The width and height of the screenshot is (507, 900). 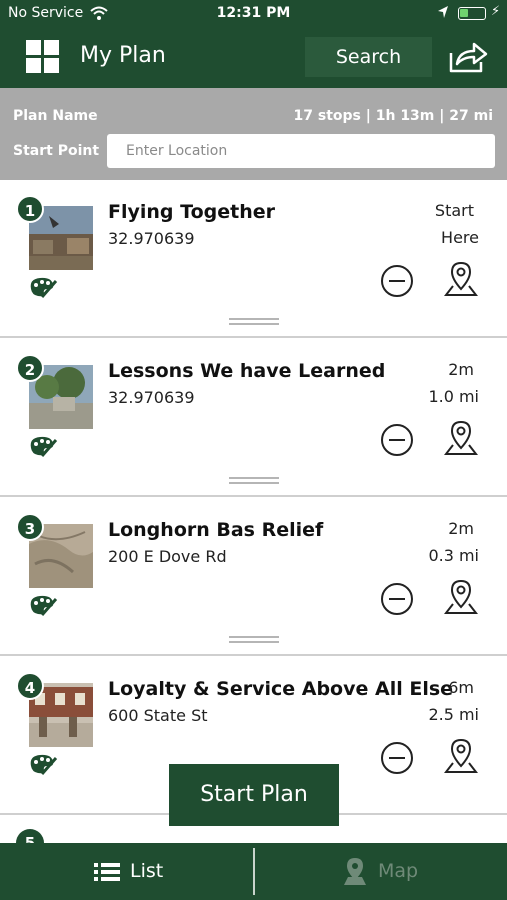 What do you see at coordinates (147, 871) in the screenshot?
I see `tab-list-label: List` at bounding box center [147, 871].